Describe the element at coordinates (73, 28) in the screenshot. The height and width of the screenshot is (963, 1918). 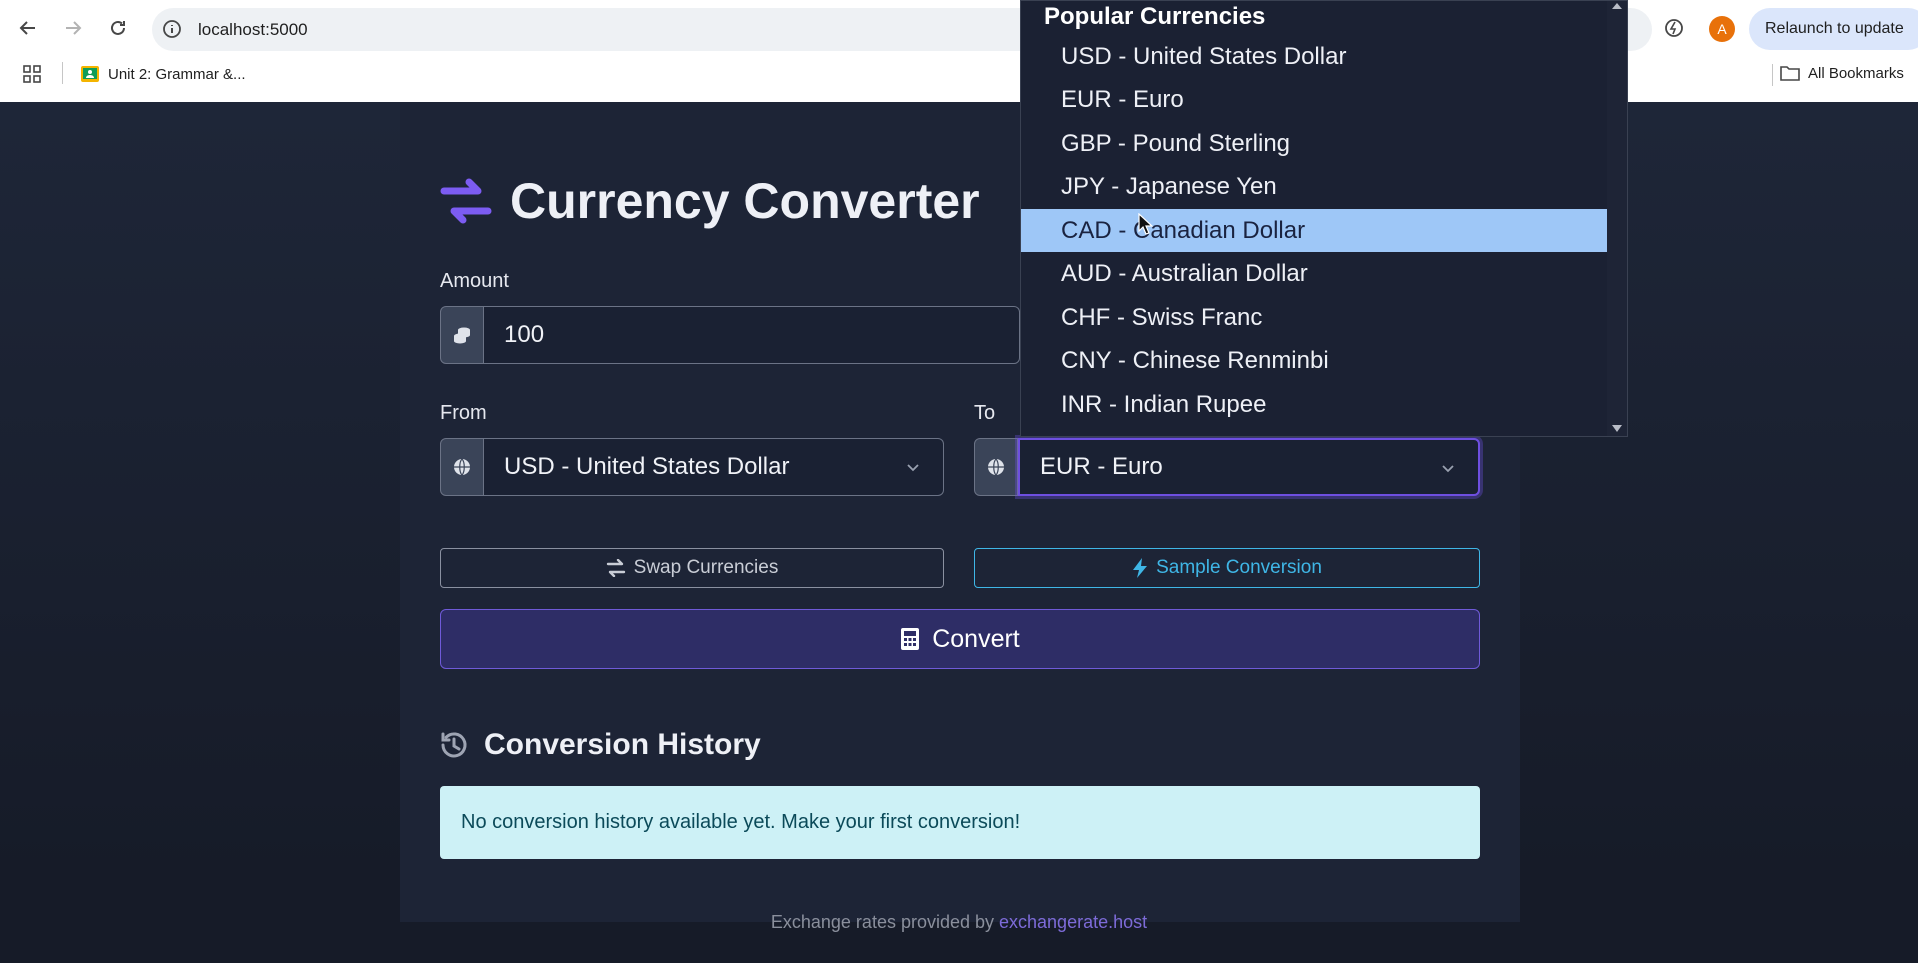
I see `forward-icon` at that location.